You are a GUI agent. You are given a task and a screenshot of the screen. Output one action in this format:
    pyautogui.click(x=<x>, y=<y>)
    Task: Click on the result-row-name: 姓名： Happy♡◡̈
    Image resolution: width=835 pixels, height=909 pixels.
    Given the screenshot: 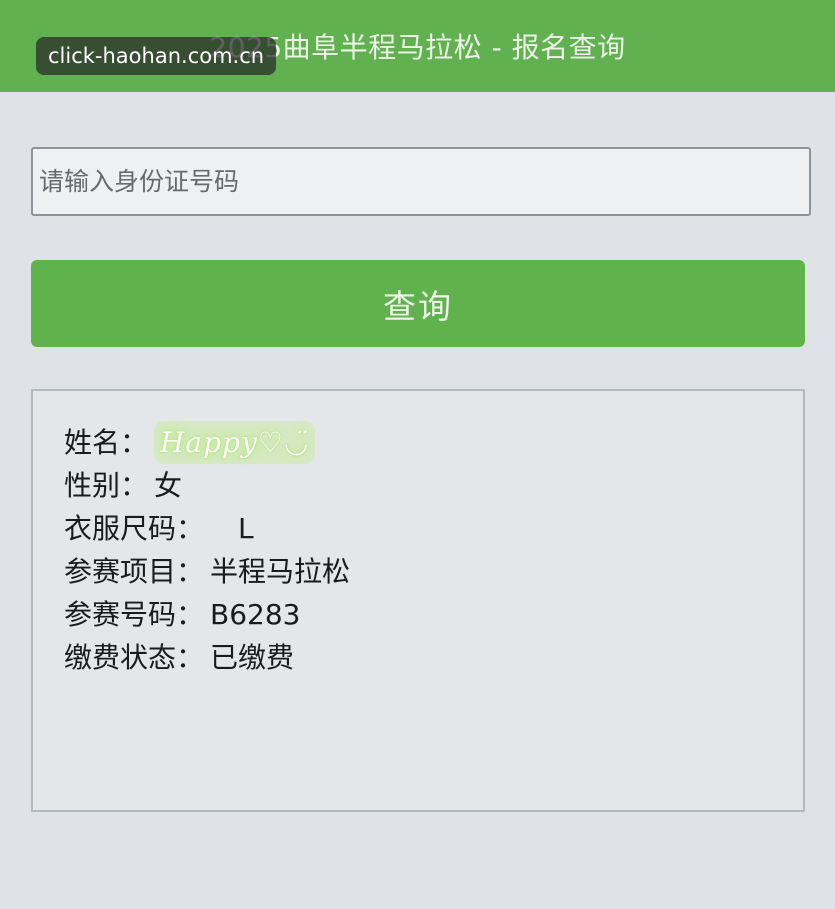 What is the action you would take?
    pyautogui.click(x=207, y=442)
    